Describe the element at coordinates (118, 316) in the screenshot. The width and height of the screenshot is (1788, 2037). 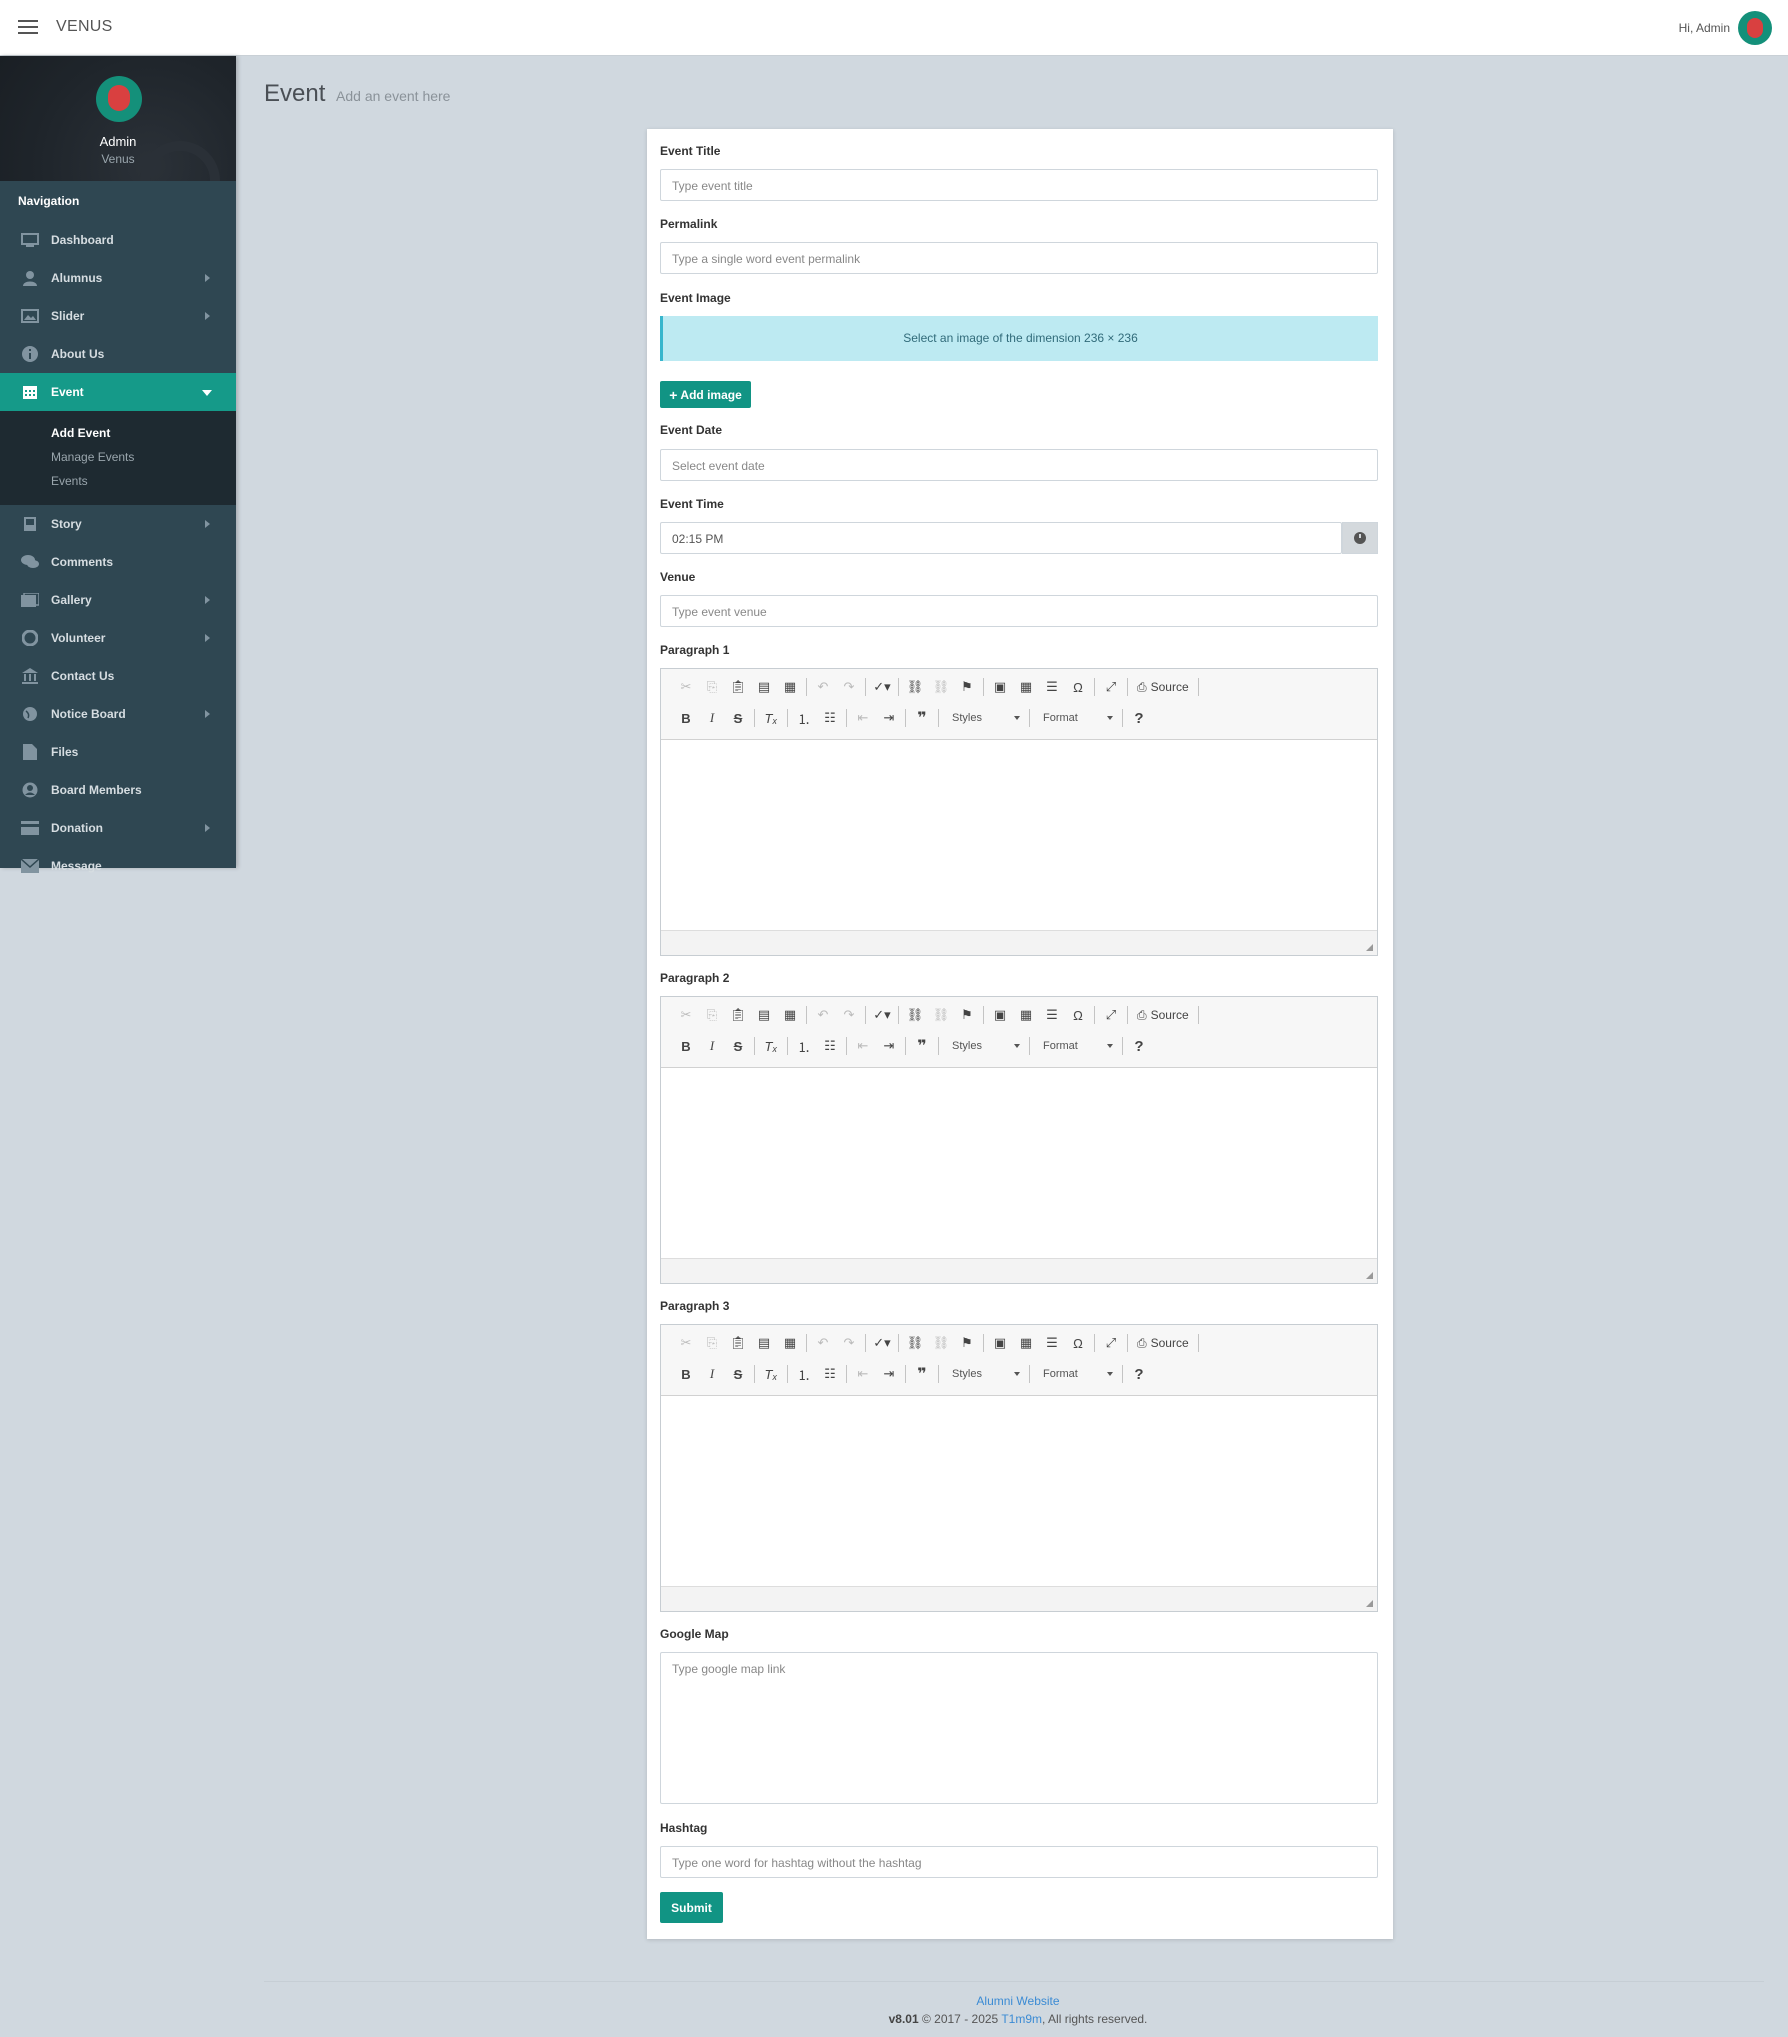
I see `sidebar-item-slider: Slider` at that location.